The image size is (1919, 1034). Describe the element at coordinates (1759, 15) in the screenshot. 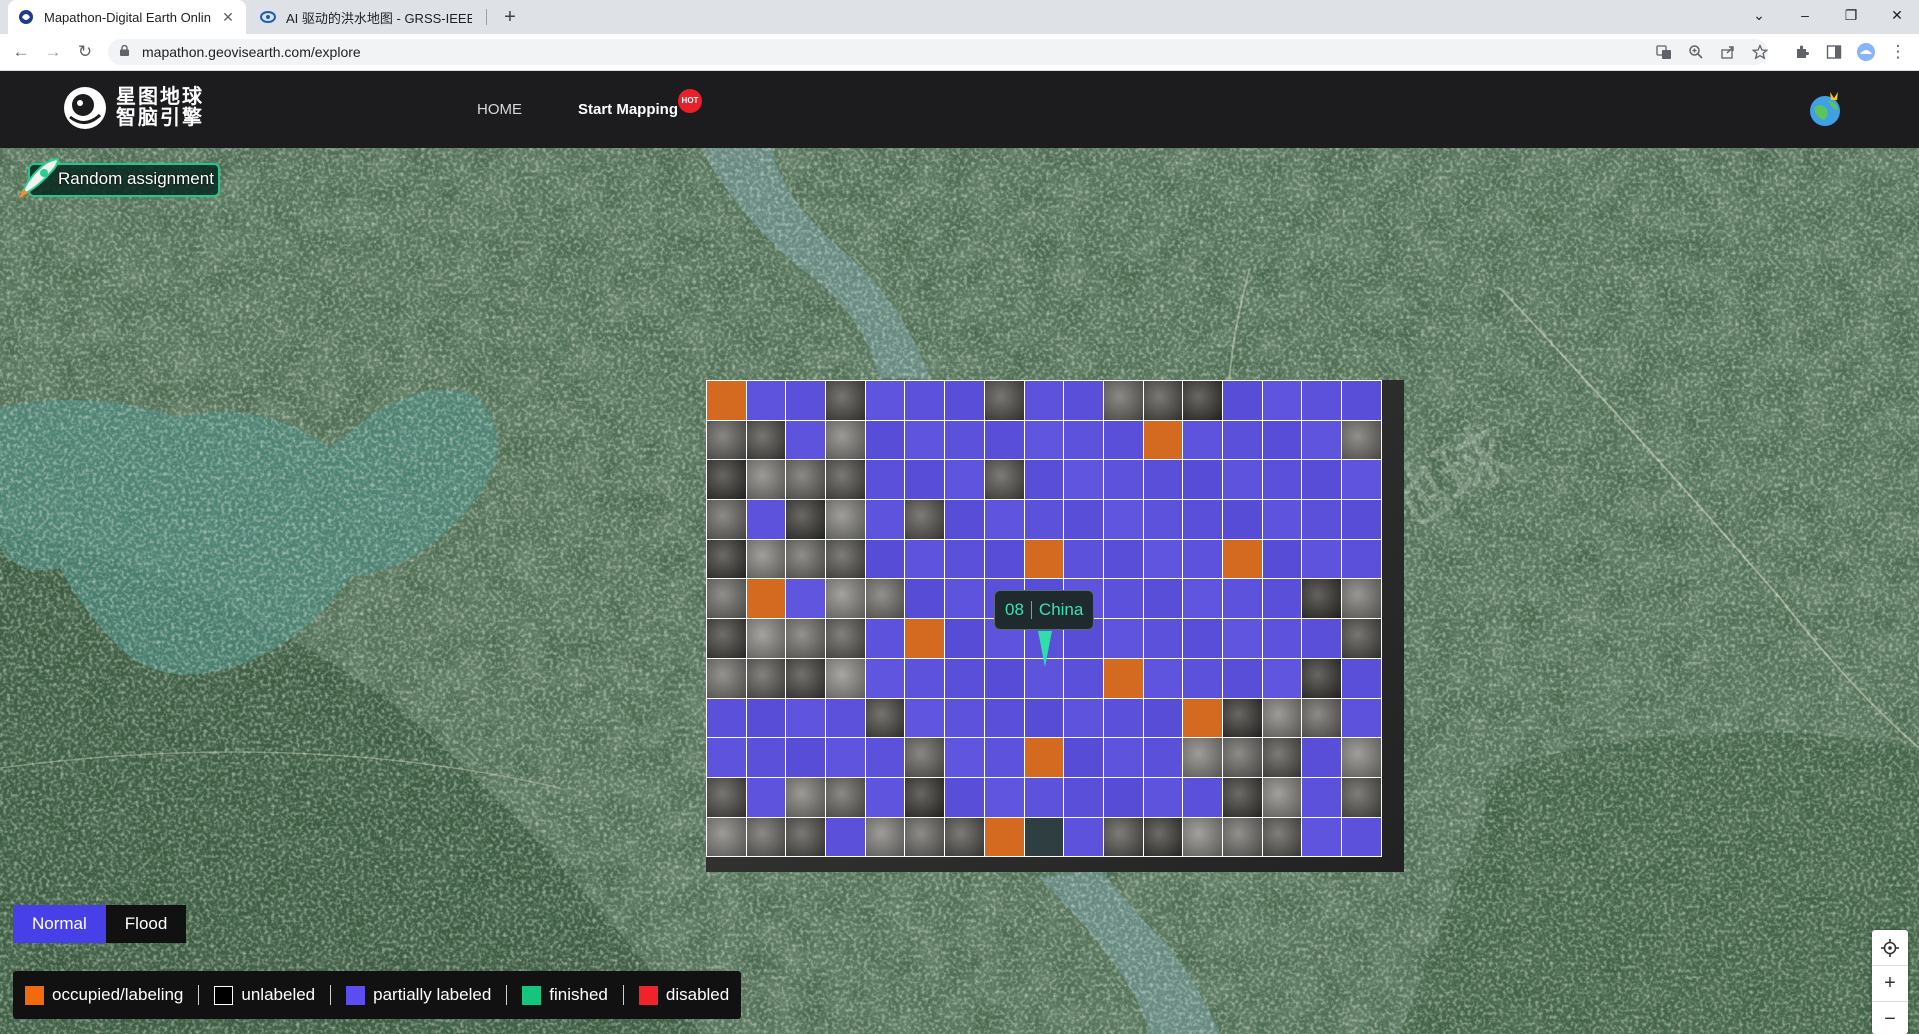

I see `tab-search-chevron-down-icon: ⌄` at that location.